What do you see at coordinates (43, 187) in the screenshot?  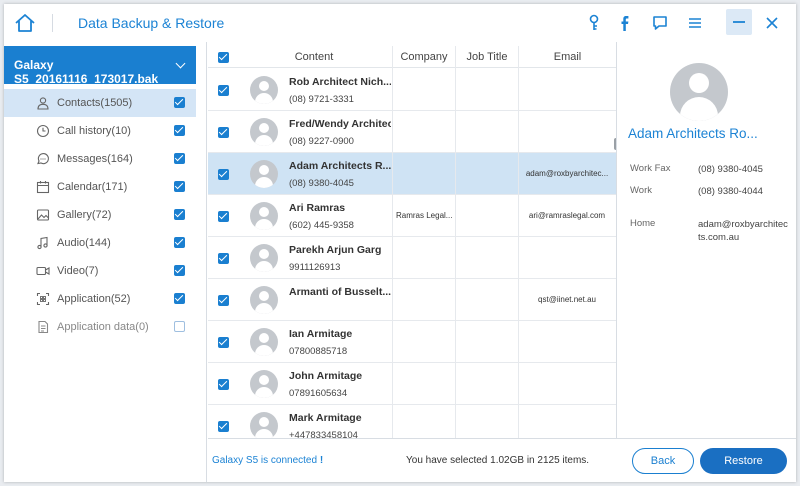 I see `calendar-icon` at bounding box center [43, 187].